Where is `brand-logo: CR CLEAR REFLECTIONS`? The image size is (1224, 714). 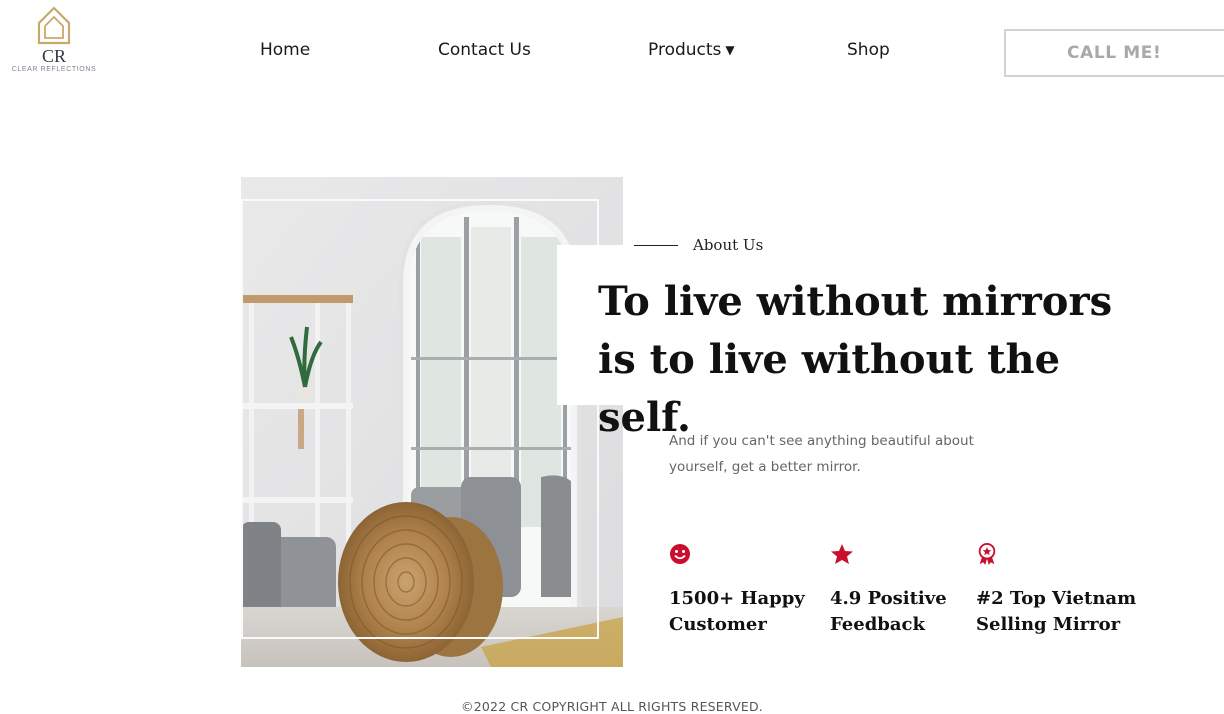 brand-logo: CR CLEAR REFLECTIONS is located at coordinates (54, 42).